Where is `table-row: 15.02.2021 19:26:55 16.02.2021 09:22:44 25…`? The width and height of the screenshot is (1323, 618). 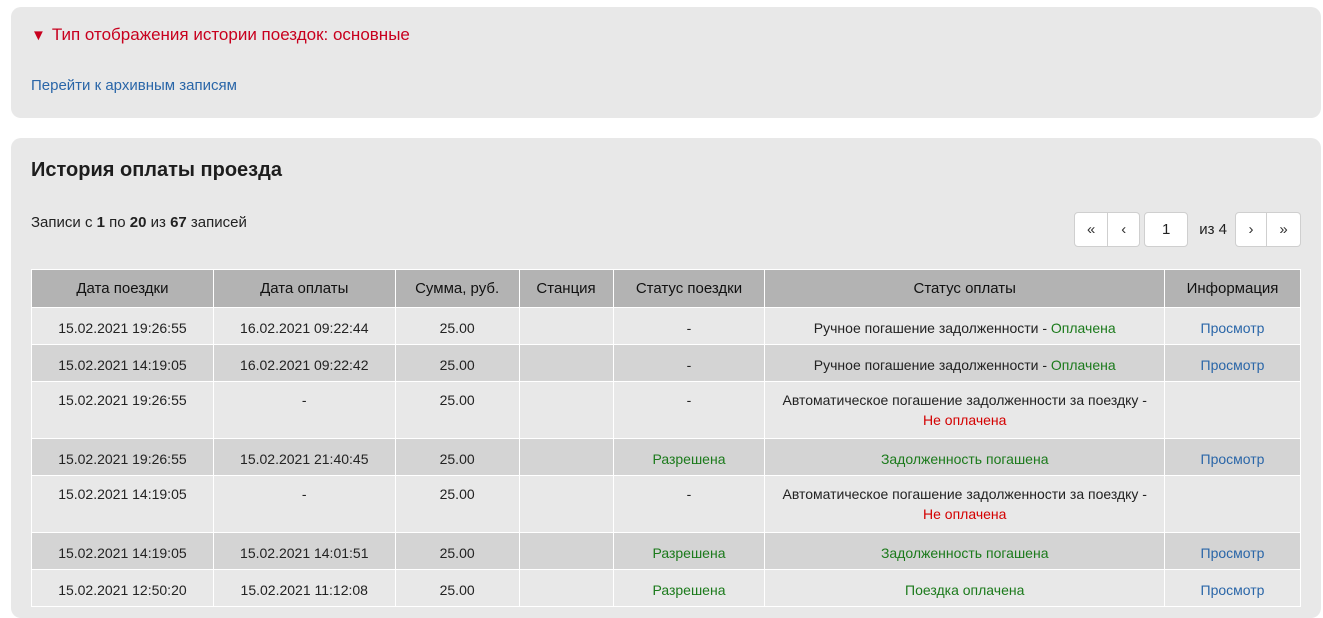 table-row: 15.02.2021 19:26:55 16.02.2021 09:22:44 25… is located at coordinates (666, 326).